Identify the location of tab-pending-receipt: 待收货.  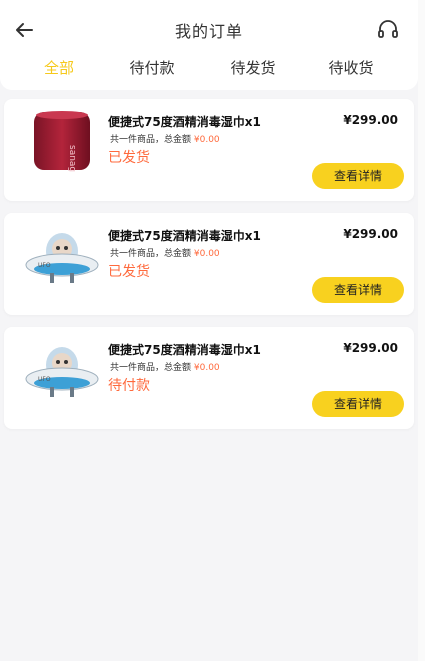
(350, 67).